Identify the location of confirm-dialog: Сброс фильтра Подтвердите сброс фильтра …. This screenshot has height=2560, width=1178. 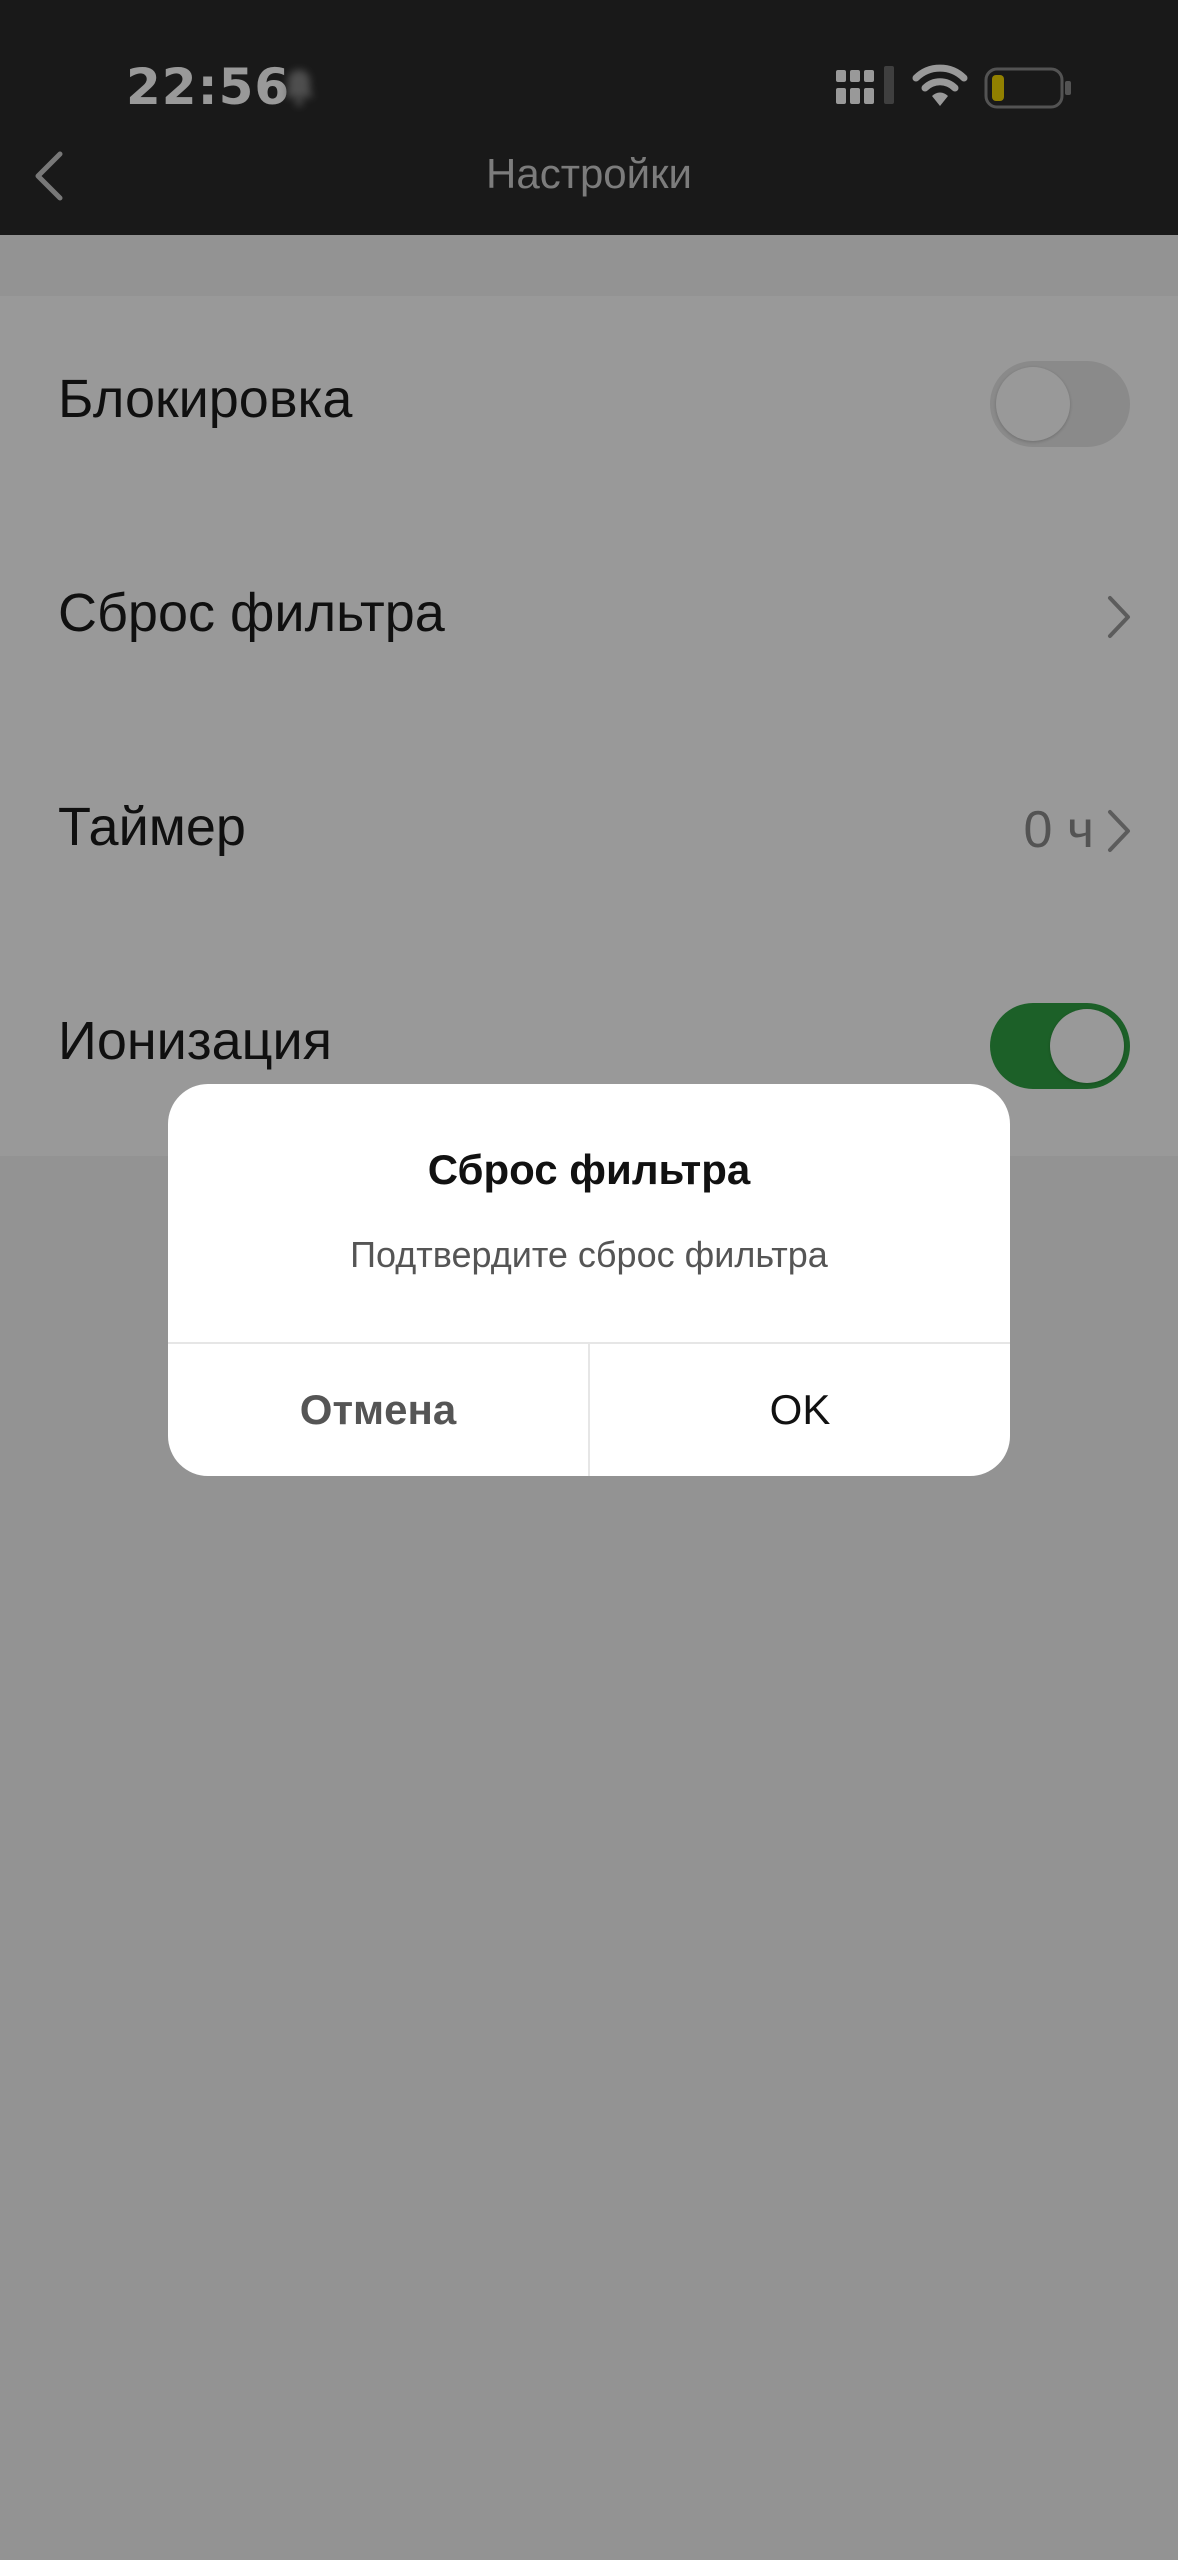
(589, 1280).